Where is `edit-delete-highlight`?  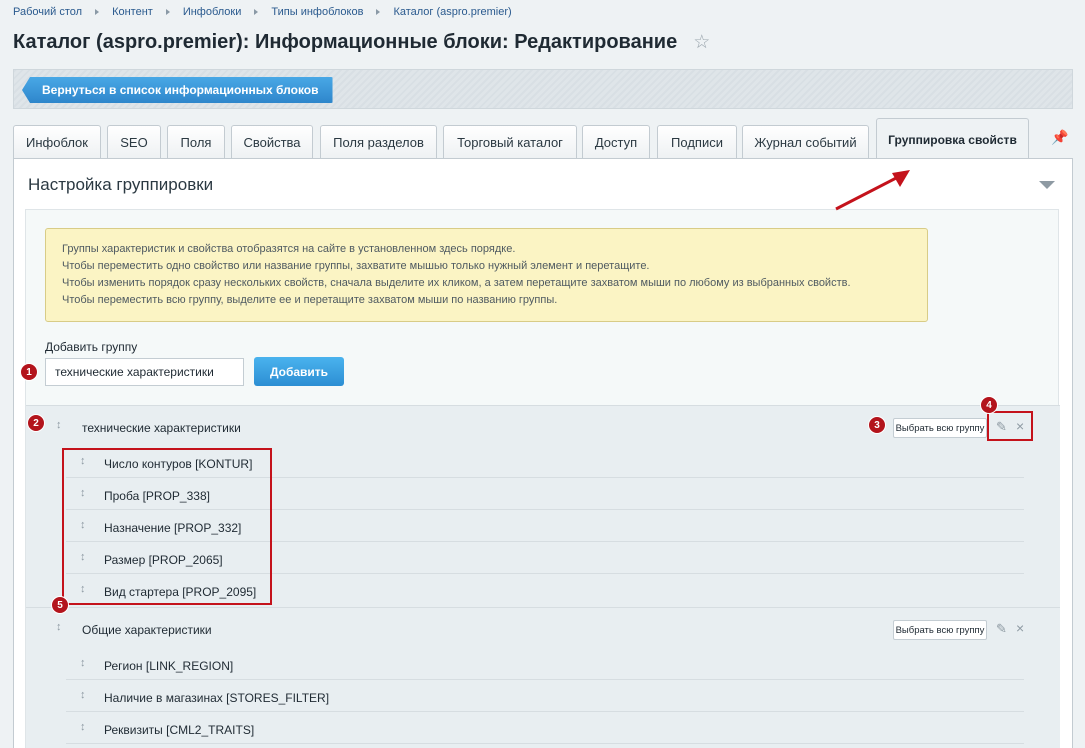
edit-delete-highlight is located at coordinates (1010, 426).